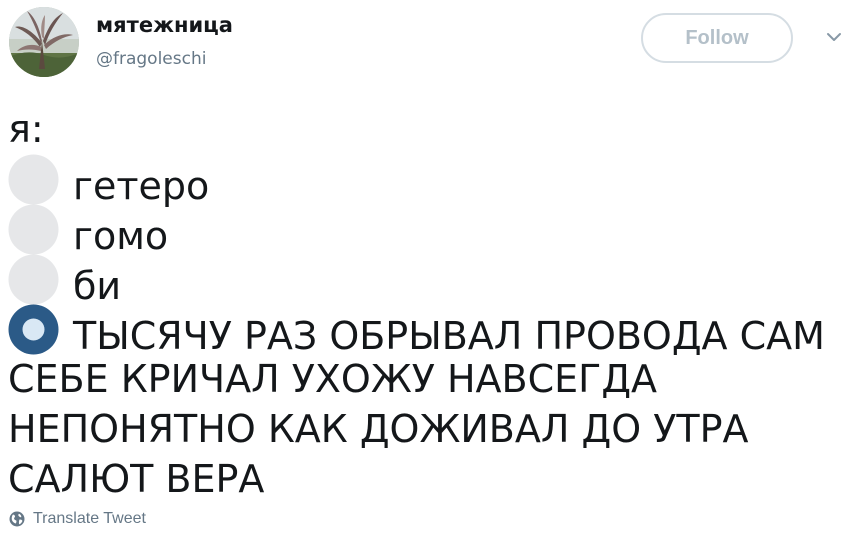  Describe the element at coordinates (428, 281) in the screenshot. I see `option-row: би` at that location.